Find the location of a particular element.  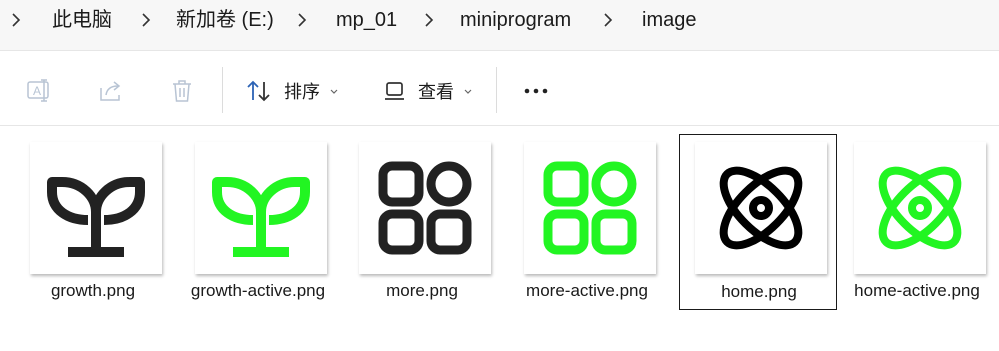

share-button is located at coordinates (111, 91).